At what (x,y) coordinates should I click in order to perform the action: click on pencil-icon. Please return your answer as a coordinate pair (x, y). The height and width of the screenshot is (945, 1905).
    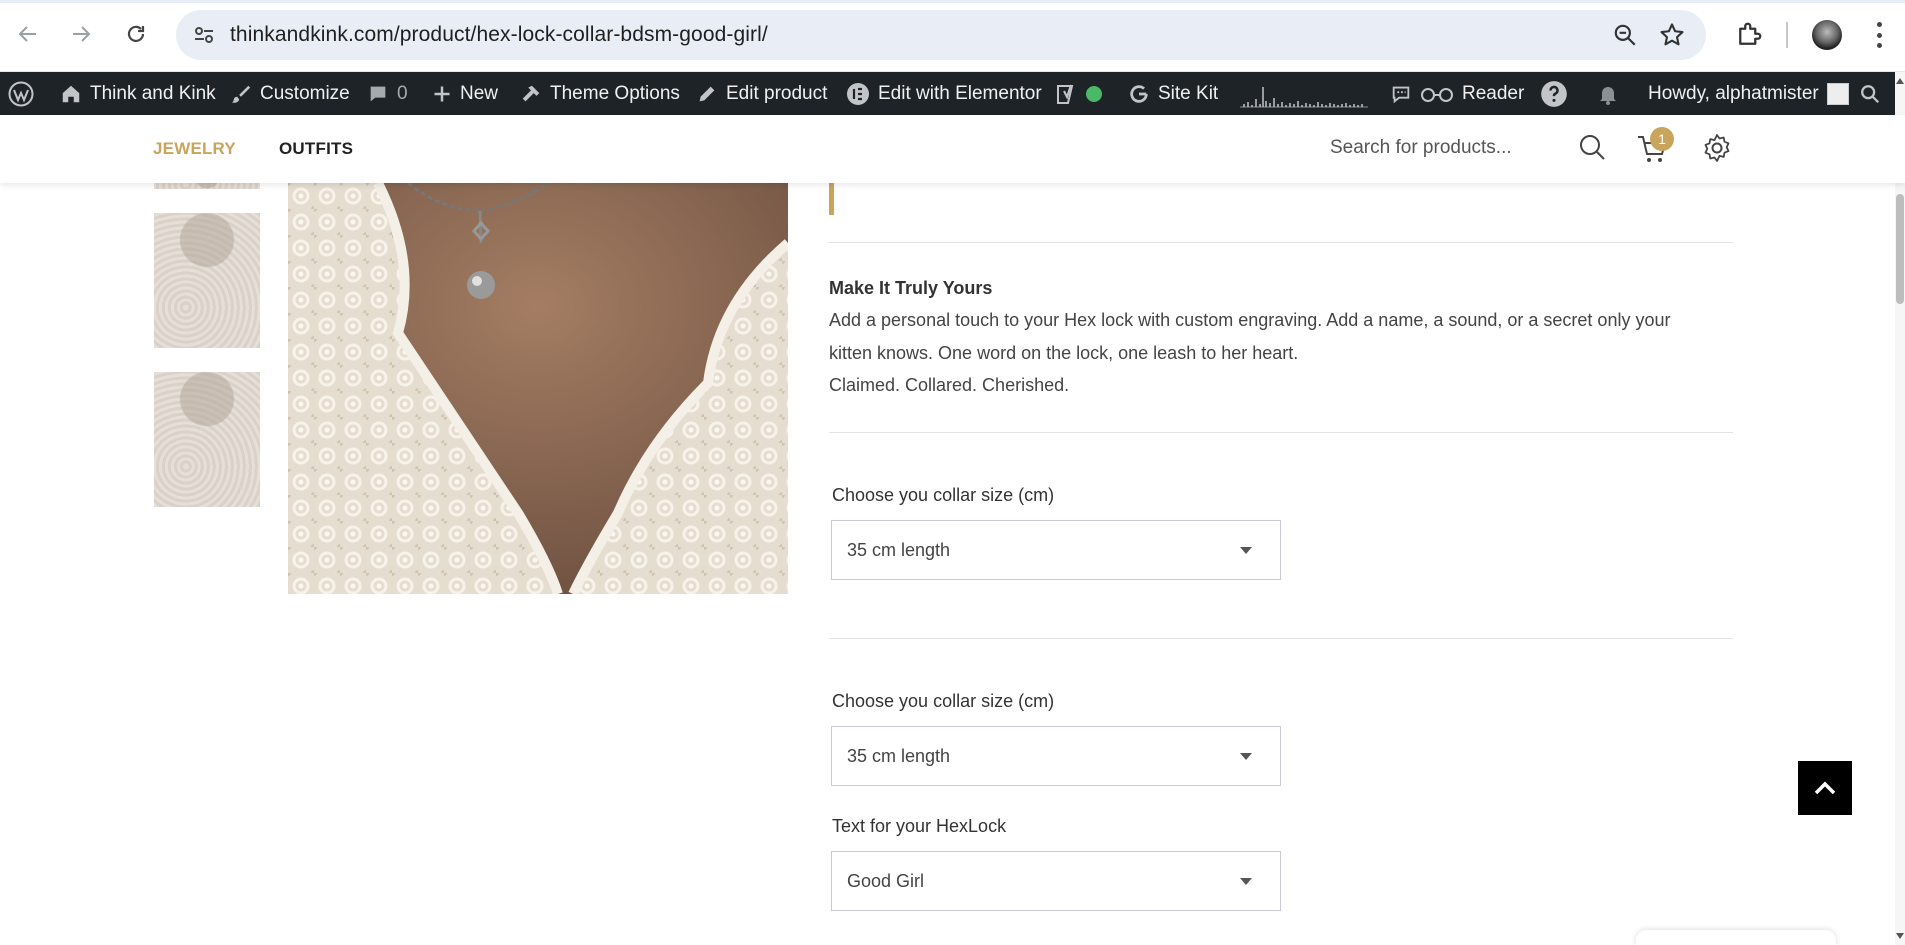
    Looking at the image, I should click on (707, 93).